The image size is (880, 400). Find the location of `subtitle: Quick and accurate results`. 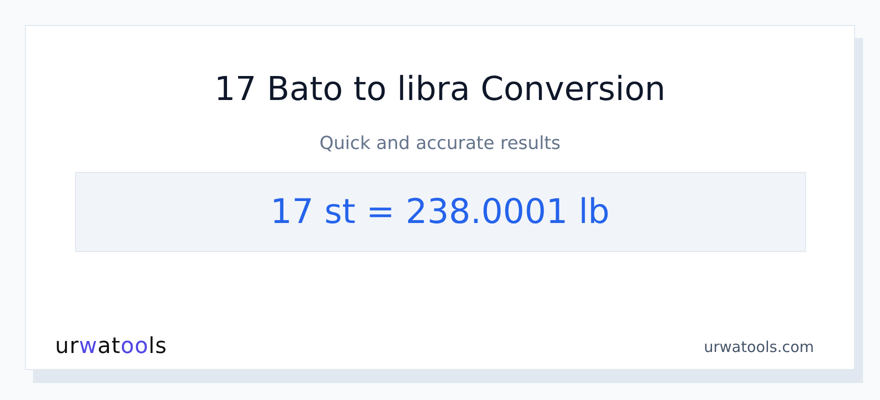

subtitle: Quick and accurate results is located at coordinates (440, 144).